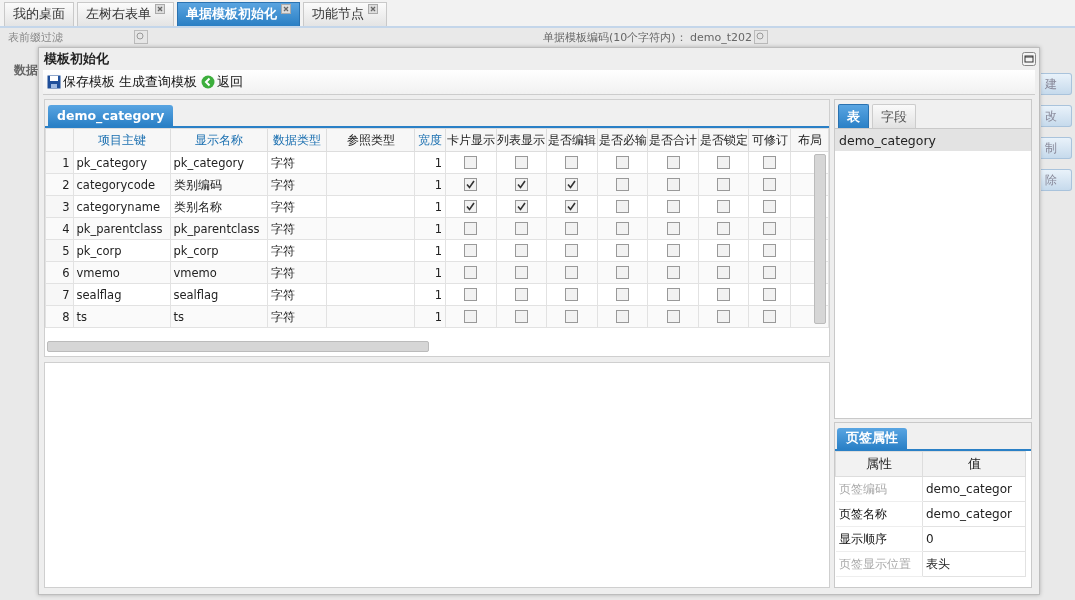 The image size is (1075, 600). What do you see at coordinates (769, 139) in the screenshot?
I see `column-header: 可修订` at bounding box center [769, 139].